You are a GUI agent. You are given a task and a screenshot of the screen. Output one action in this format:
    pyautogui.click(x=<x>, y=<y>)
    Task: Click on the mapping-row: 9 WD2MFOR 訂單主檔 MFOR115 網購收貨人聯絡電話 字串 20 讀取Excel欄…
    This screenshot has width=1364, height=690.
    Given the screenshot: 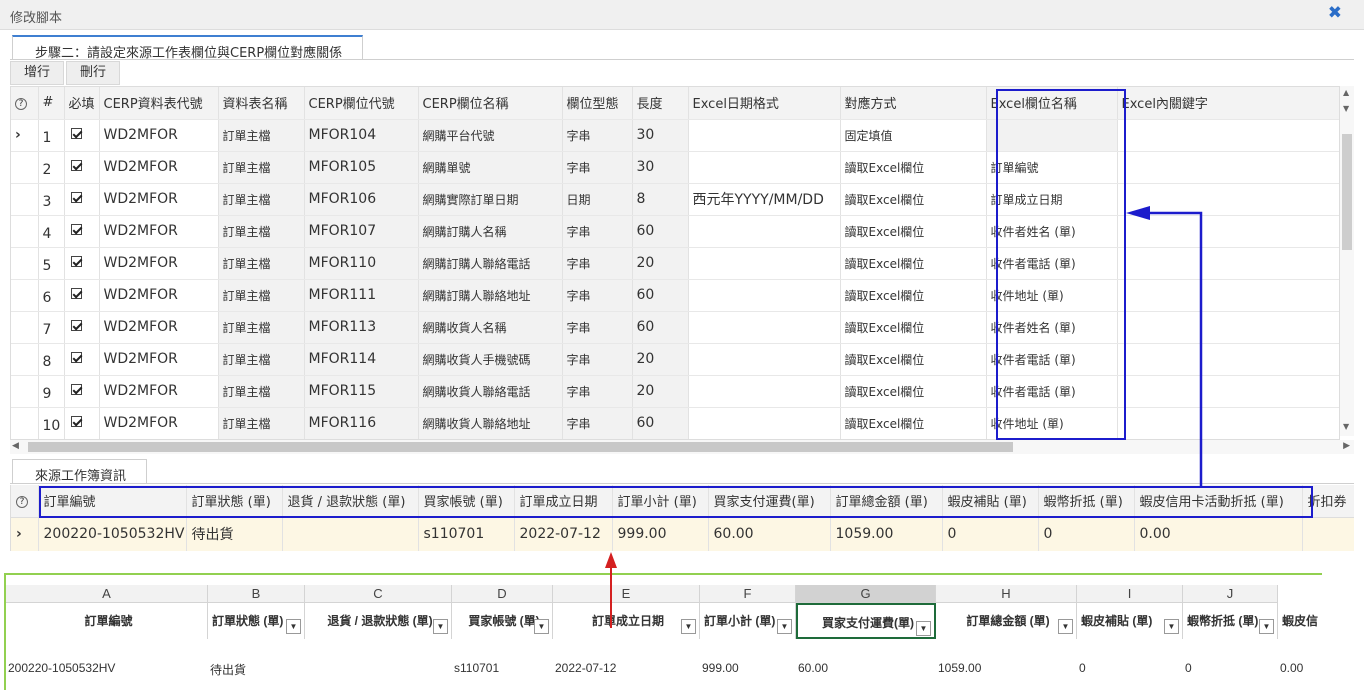 What is the action you would take?
    pyautogui.click(x=675, y=391)
    